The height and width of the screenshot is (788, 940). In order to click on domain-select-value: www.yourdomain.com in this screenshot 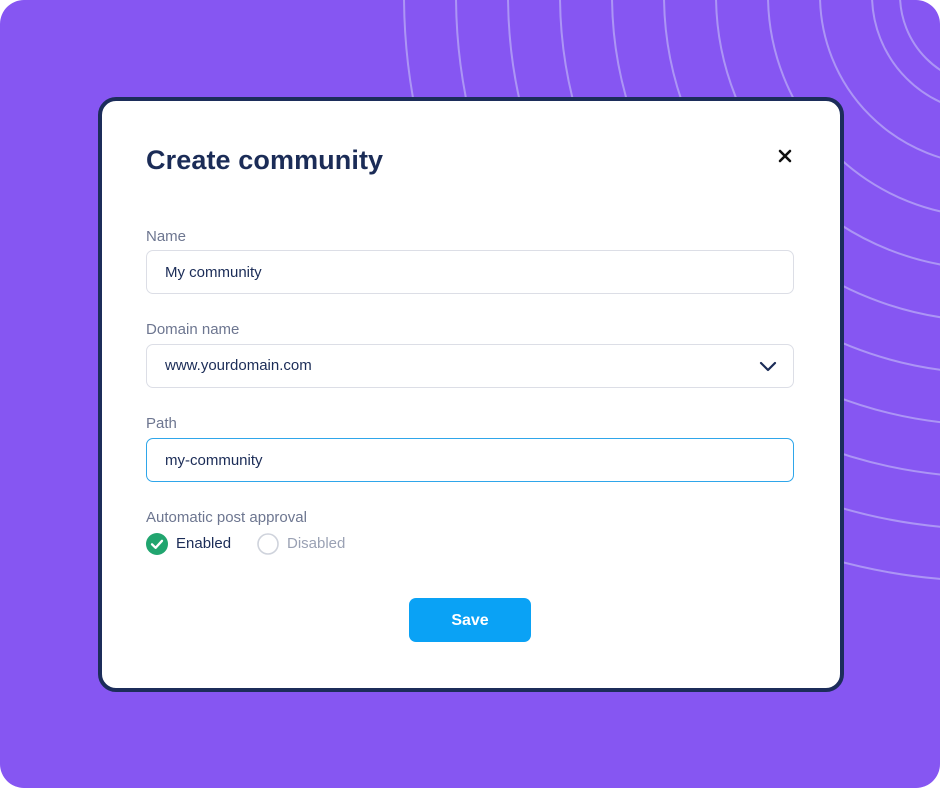, I will do `click(238, 365)`.